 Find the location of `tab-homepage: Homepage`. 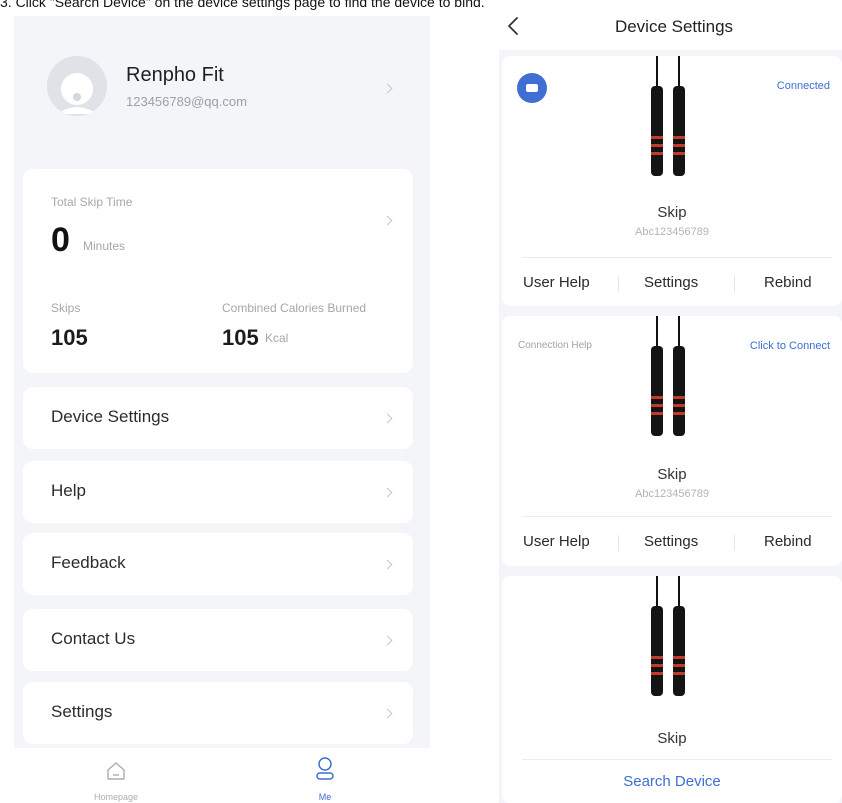

tab-homepage: Homepage is located at coordinates (116, 775).